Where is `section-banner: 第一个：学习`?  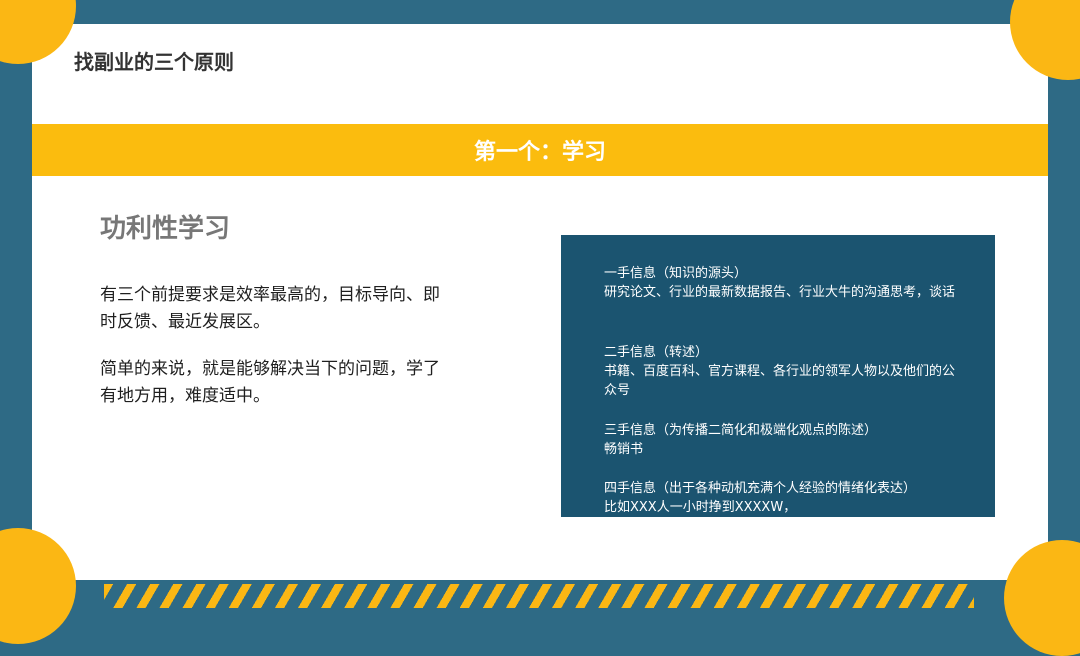
section-banner: 第一个：学习 is located at coordinates (540, 150).